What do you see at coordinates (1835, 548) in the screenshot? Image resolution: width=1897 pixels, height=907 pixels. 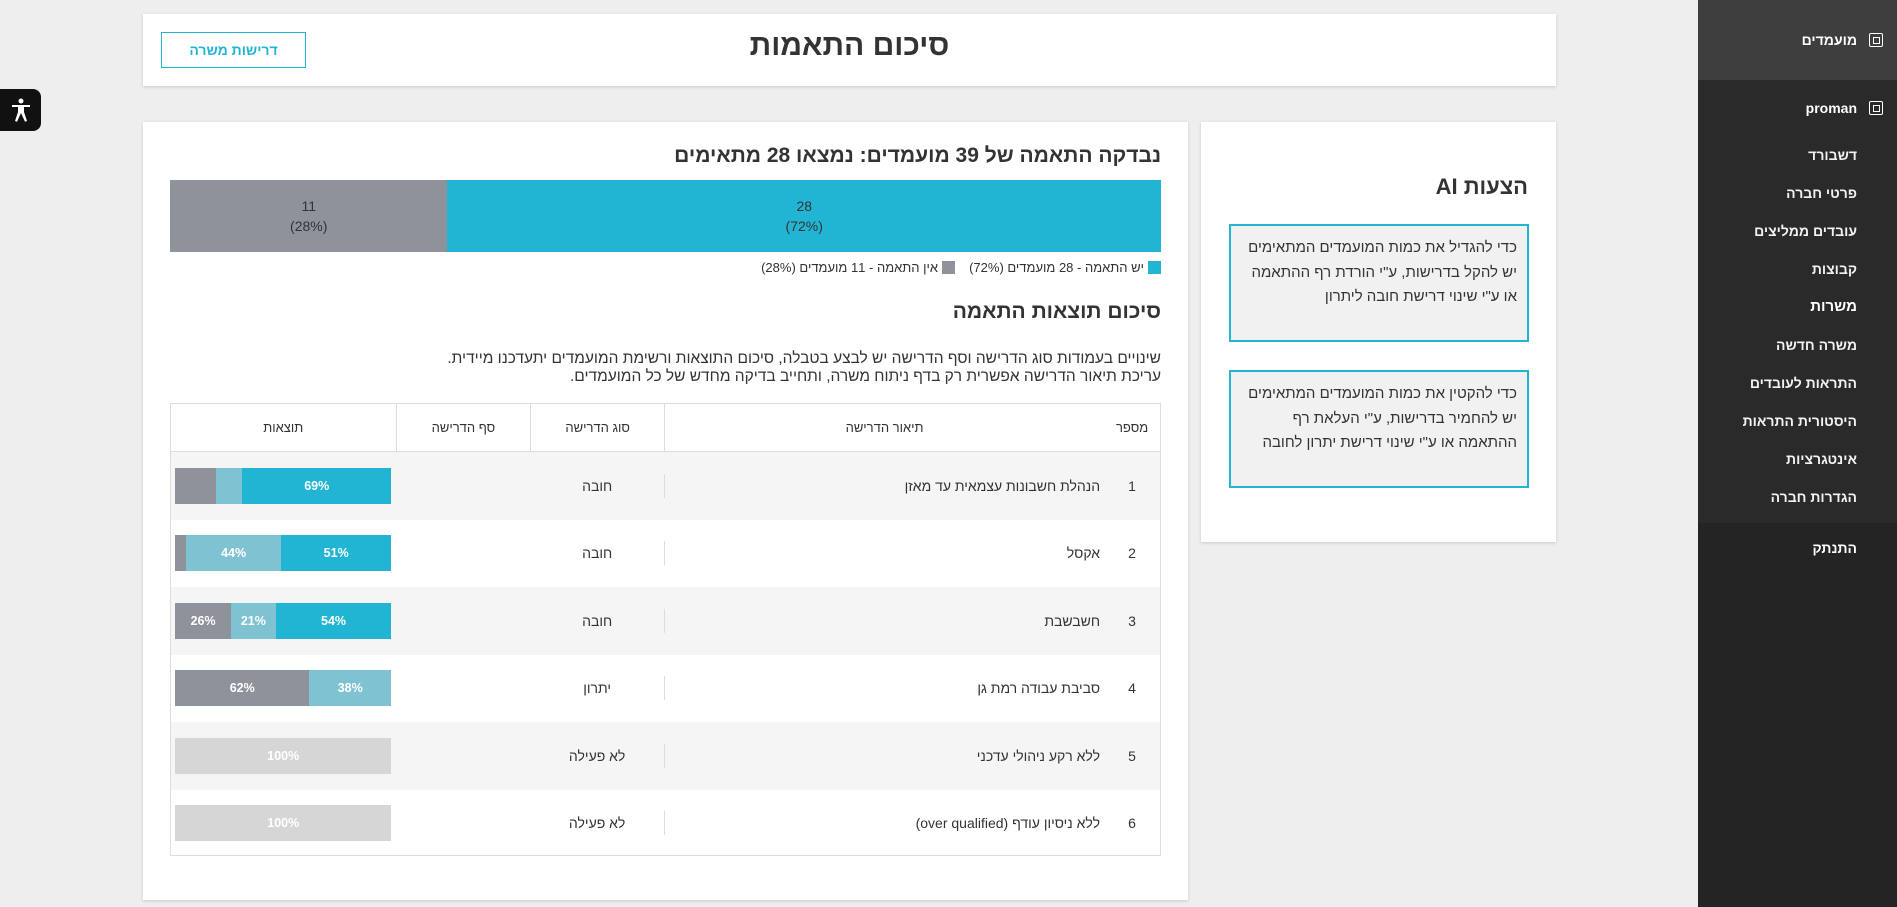 I see `logout-link: התנתק` at bounding box center [1835, 548].